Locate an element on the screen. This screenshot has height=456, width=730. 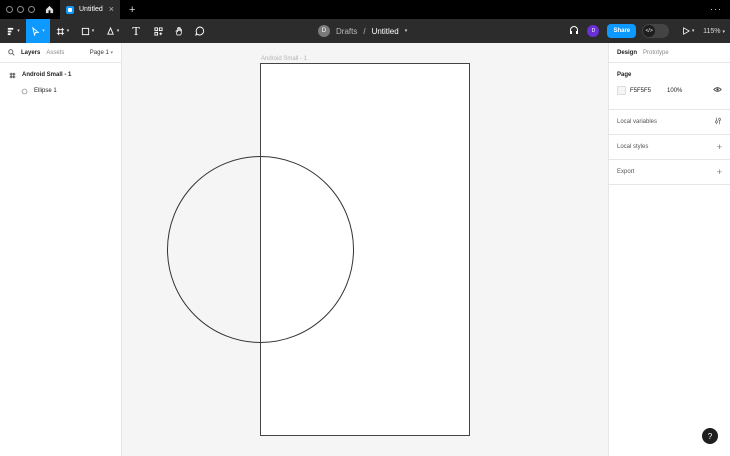
user-avatar: D is located at coordinates (593, 31).